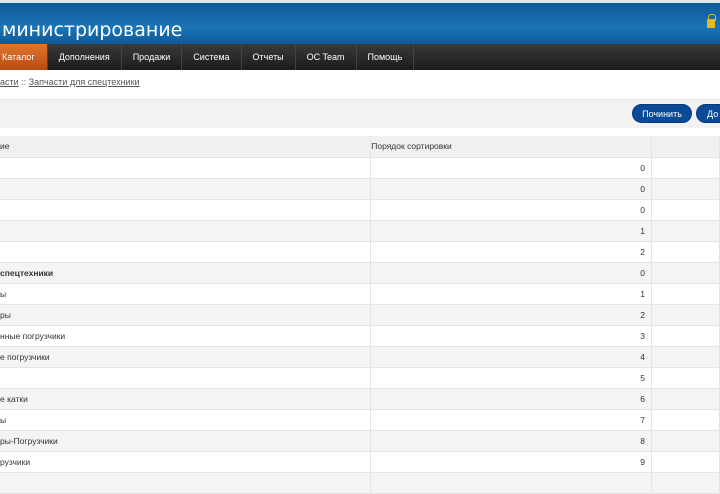  I want to click on nav-extensions: Дополнения, so click(85, 57).